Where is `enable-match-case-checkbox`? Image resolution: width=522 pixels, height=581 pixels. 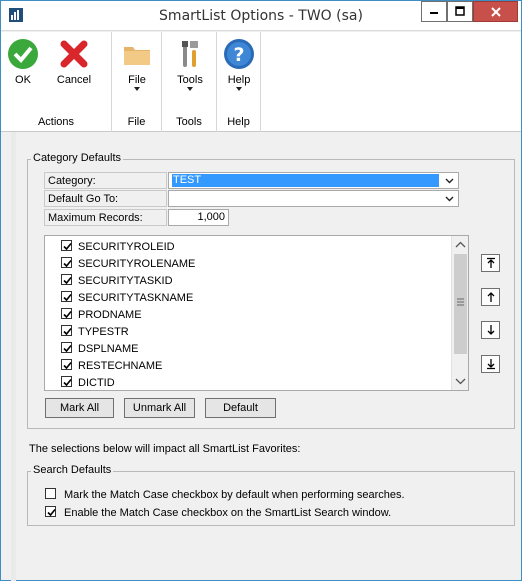 enable-match-case-checkbox is located at coordinates (50, 511).